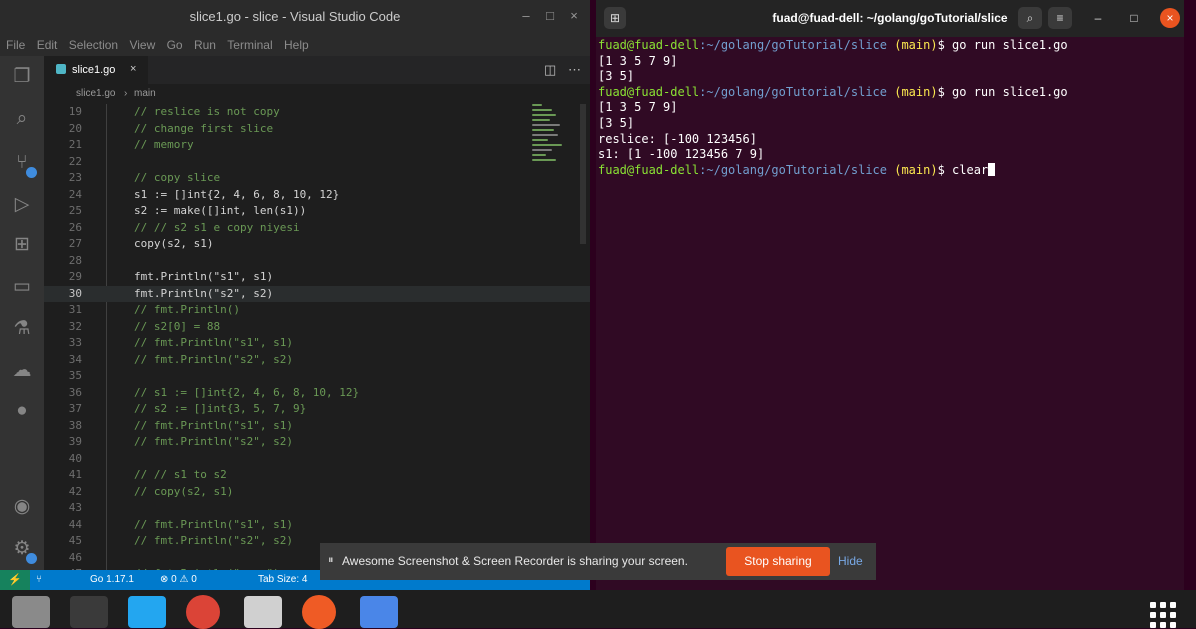 Image resolution: width=1196 pixels, height=629 pixels. I want to click on line-number: 21, so click(75, 144).